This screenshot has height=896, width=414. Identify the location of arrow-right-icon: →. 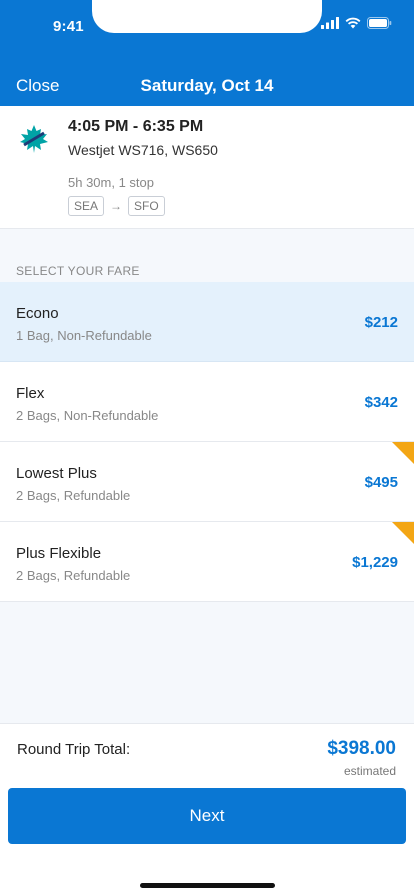
(116, 206).